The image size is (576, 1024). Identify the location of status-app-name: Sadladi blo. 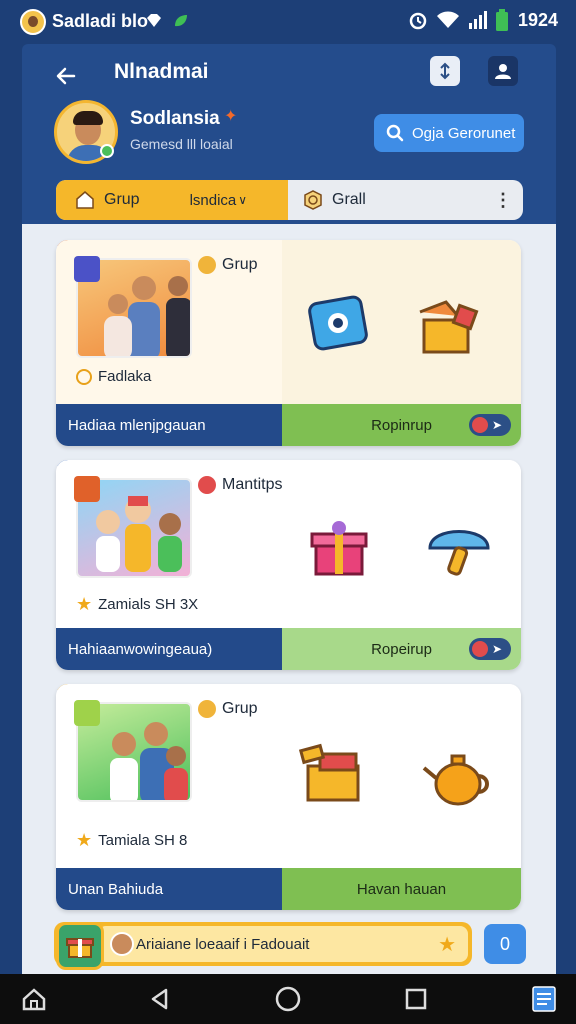
(100, 21).